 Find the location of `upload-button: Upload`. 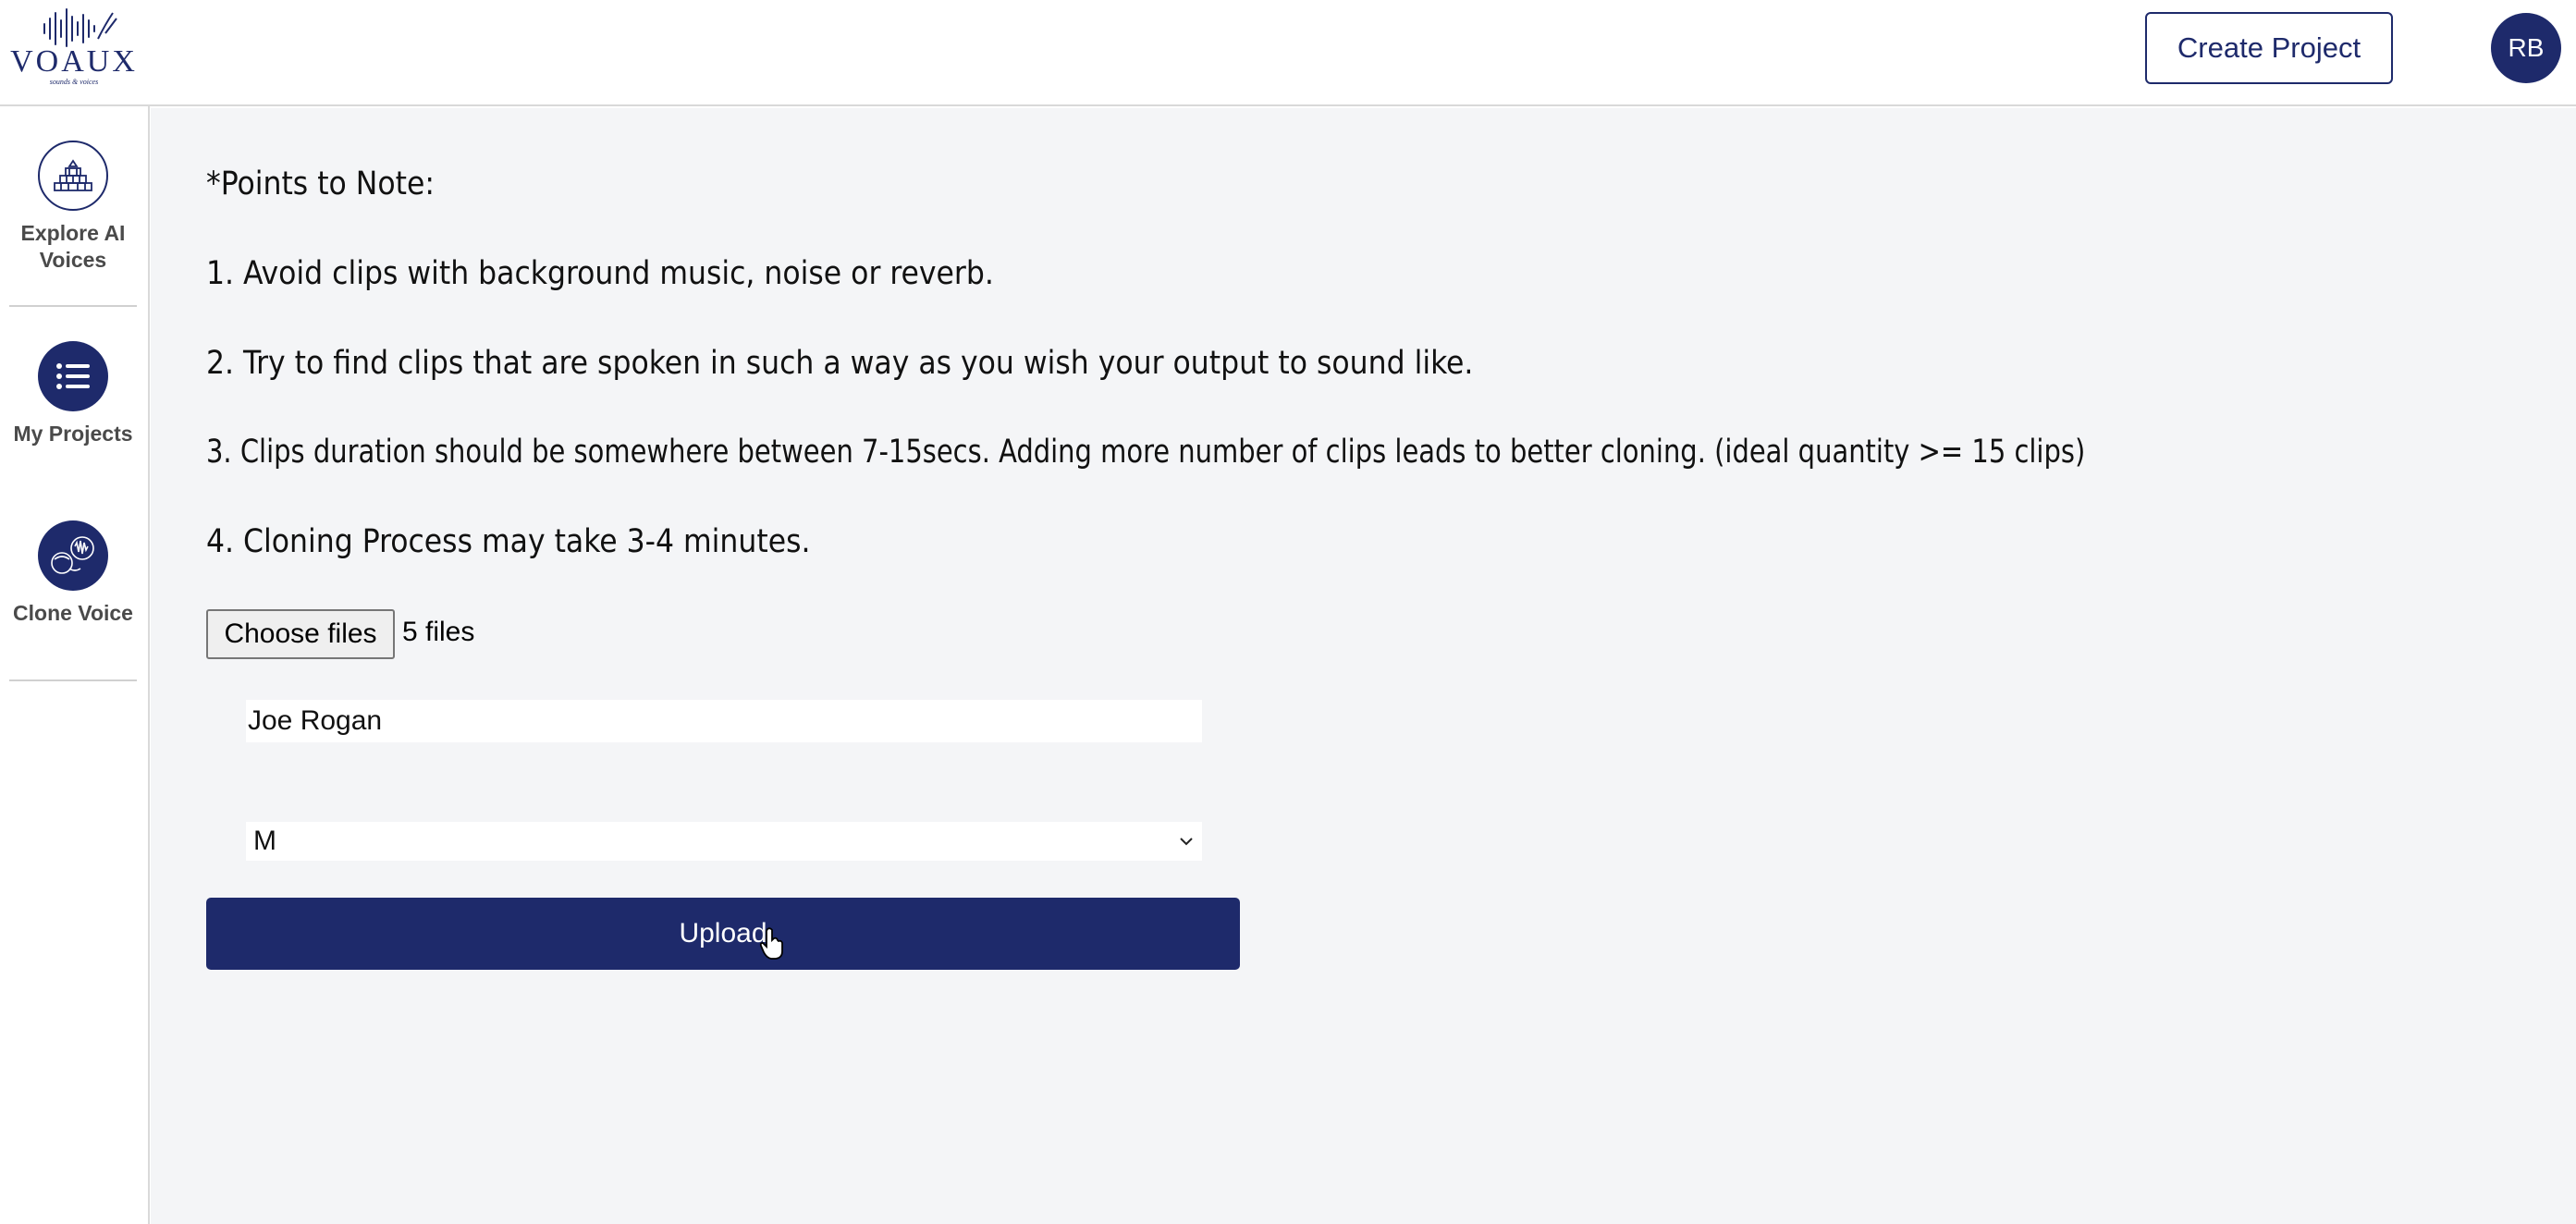

upload-button: Upload is located at coordinates (723, 934).